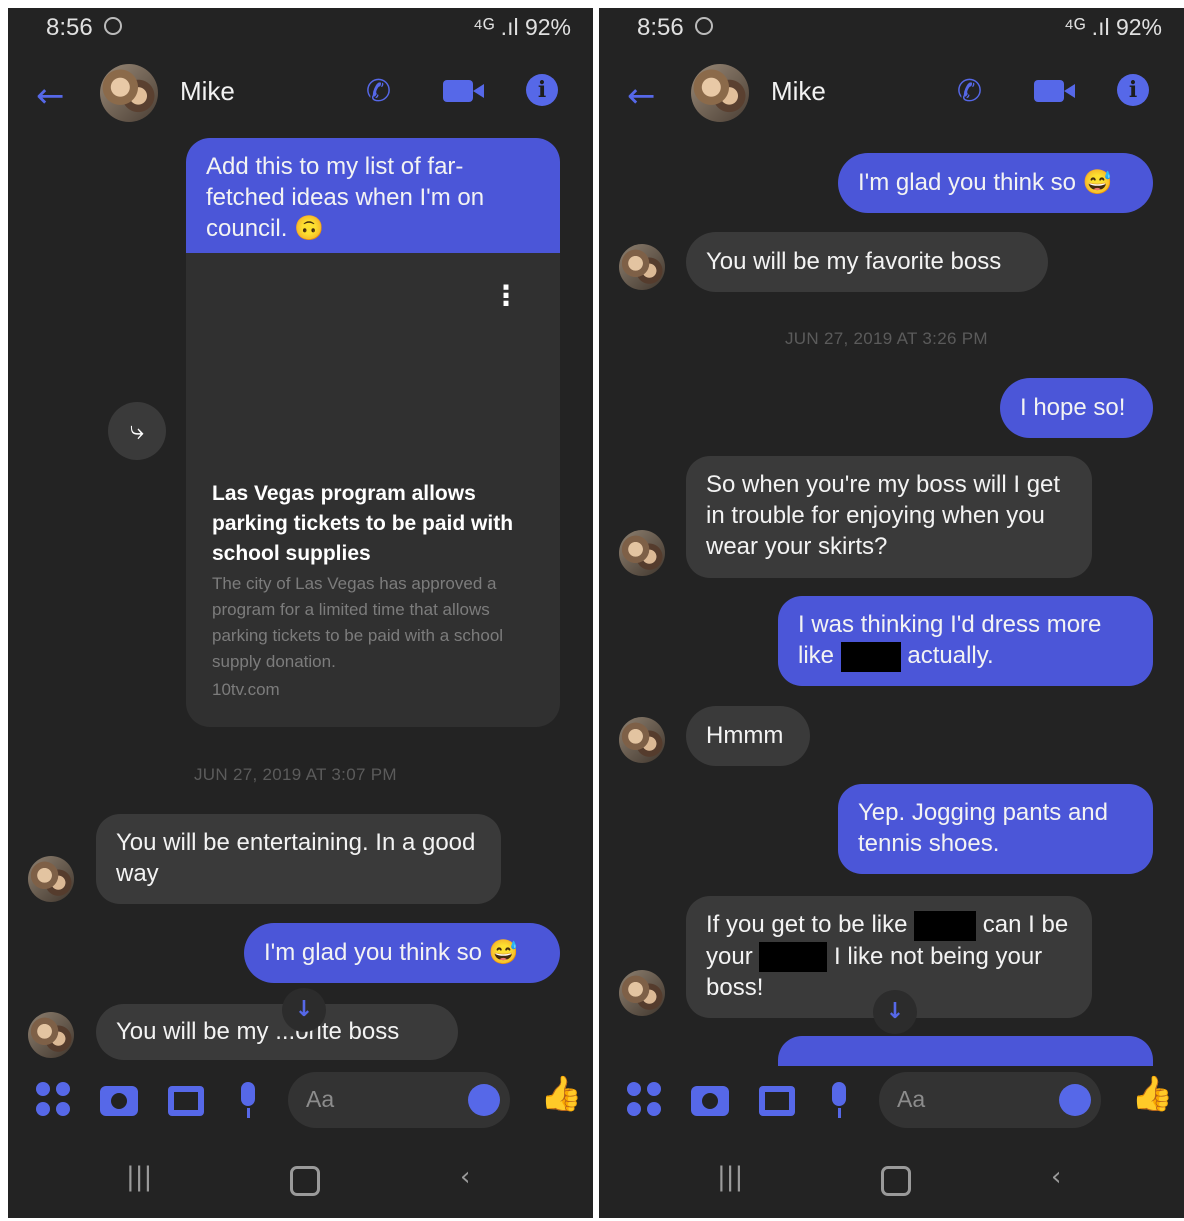  Describe the element at coordinates (867, 262) in the screenshot. I see `message-incoming: You will be my favorite boss` at that location.